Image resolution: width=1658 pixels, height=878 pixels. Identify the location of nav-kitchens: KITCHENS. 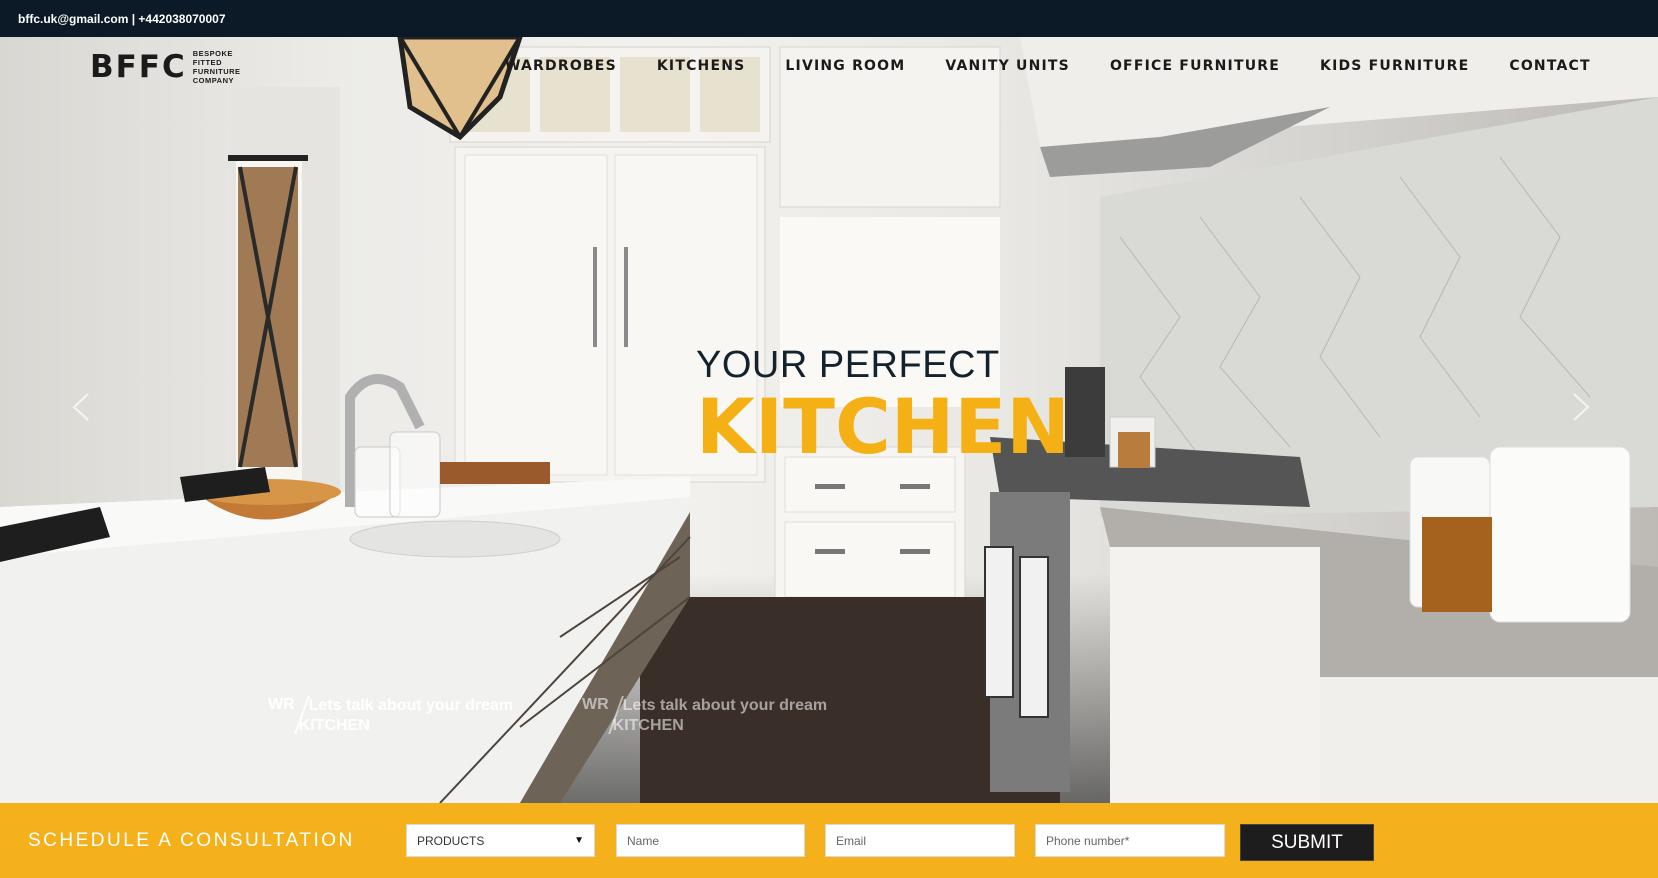
(701, 66).